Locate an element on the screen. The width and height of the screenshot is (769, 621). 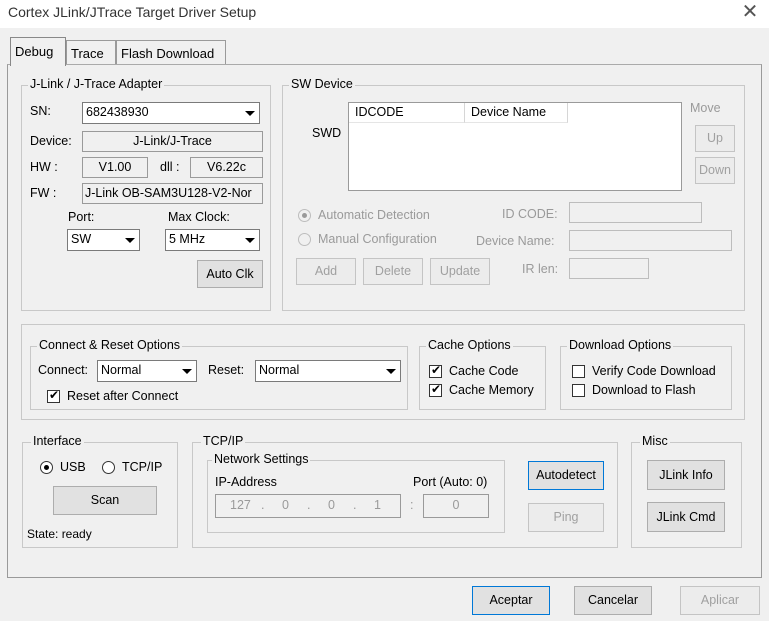
auto-detect-label: Automatic Detection is located at coordinates (374, 215).